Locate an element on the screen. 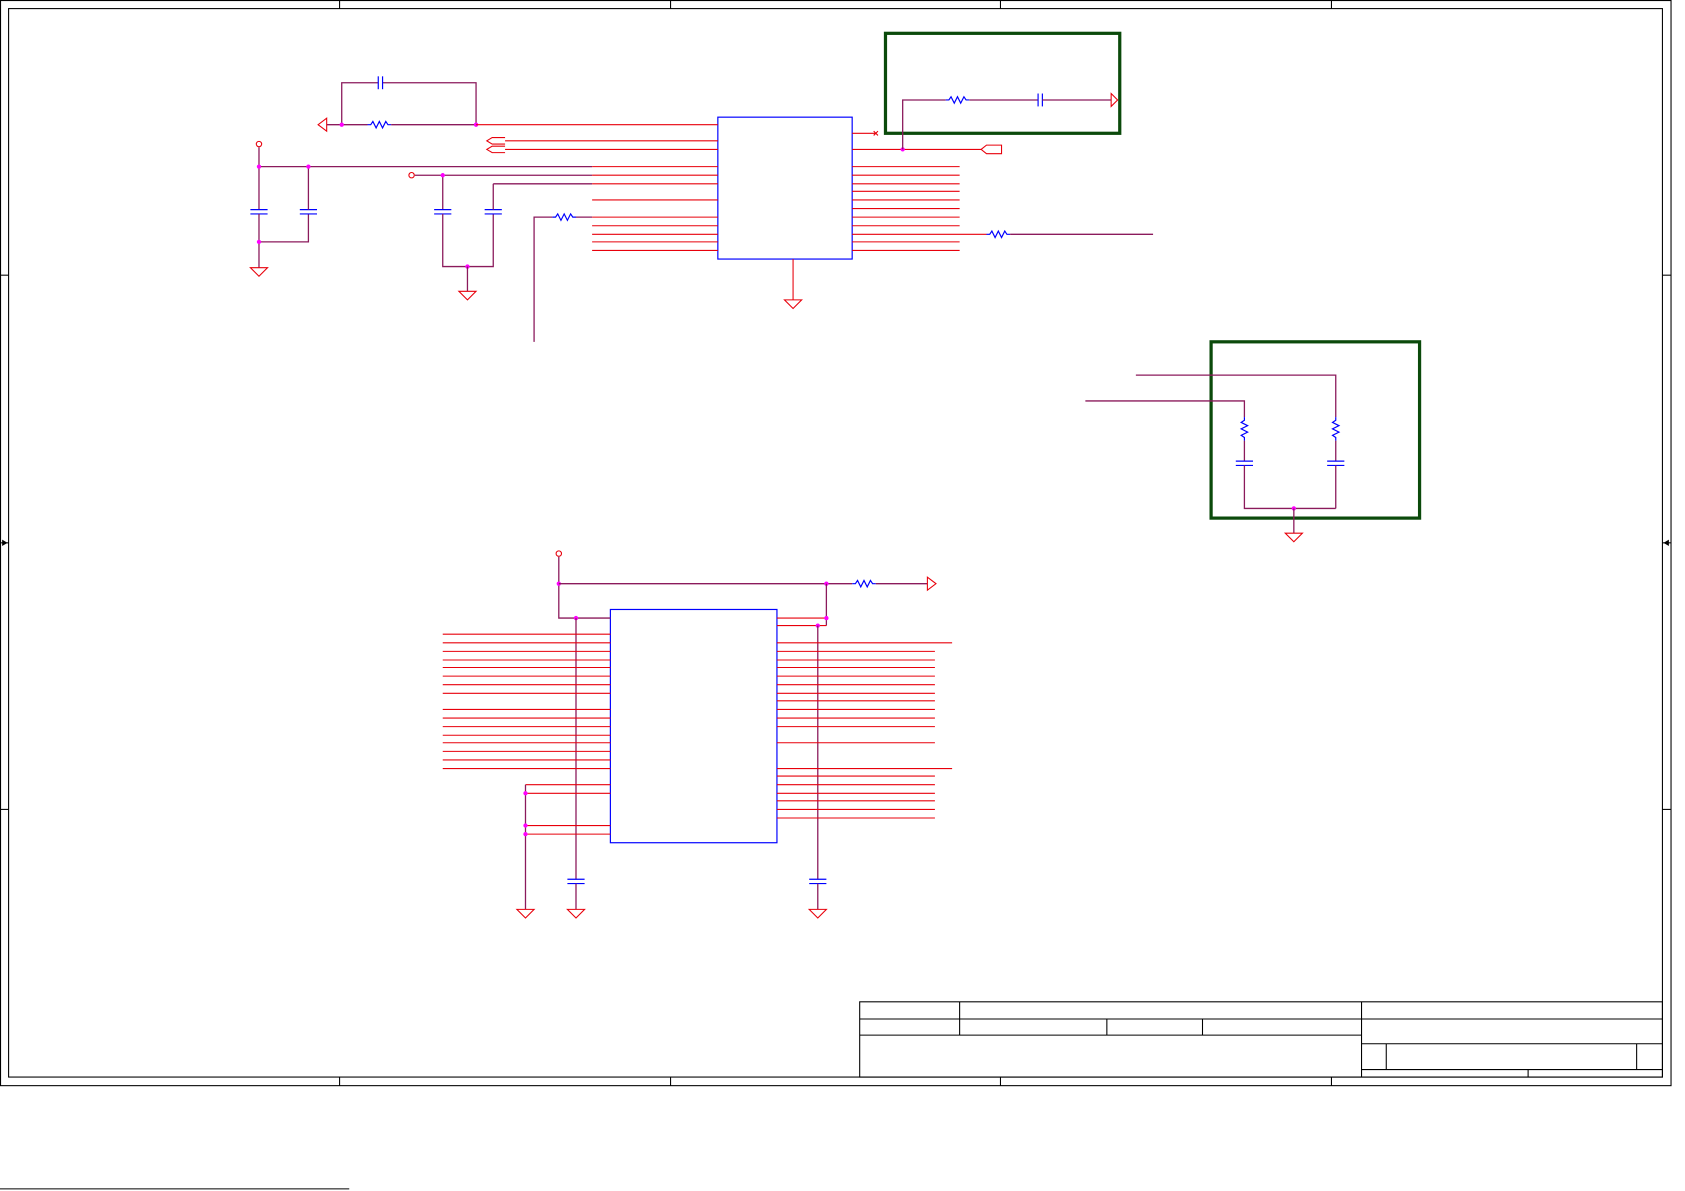 The height and width of the screenshot is (1191, 1685). highlight-box is located at coordinates (1002, 83).